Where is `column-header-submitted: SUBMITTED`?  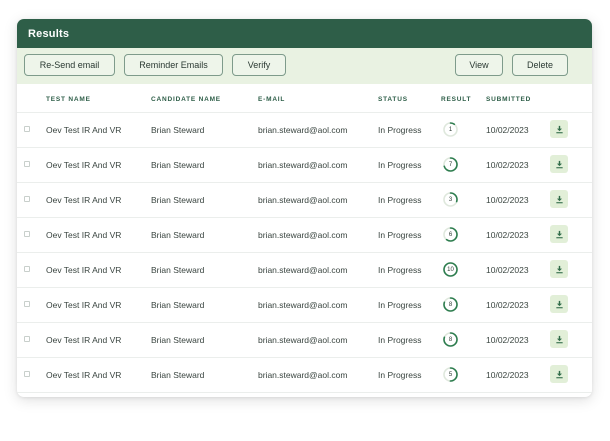 column-header-submitted: SUBMITTED is located at coordinates (509, 99).